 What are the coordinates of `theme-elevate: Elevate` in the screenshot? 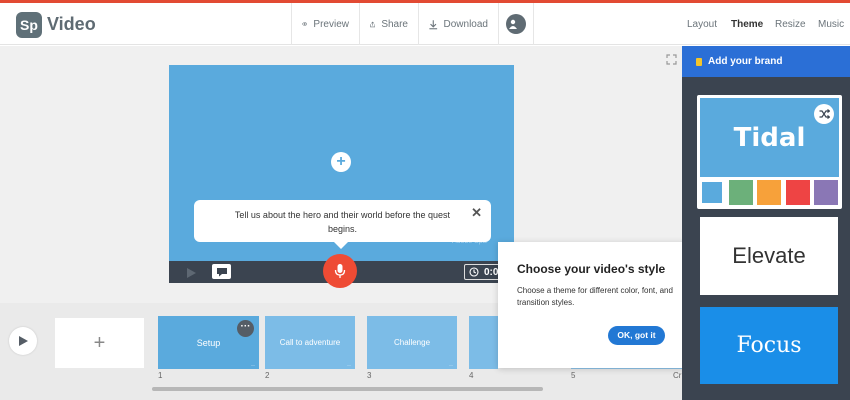 It's located at (769, 256).